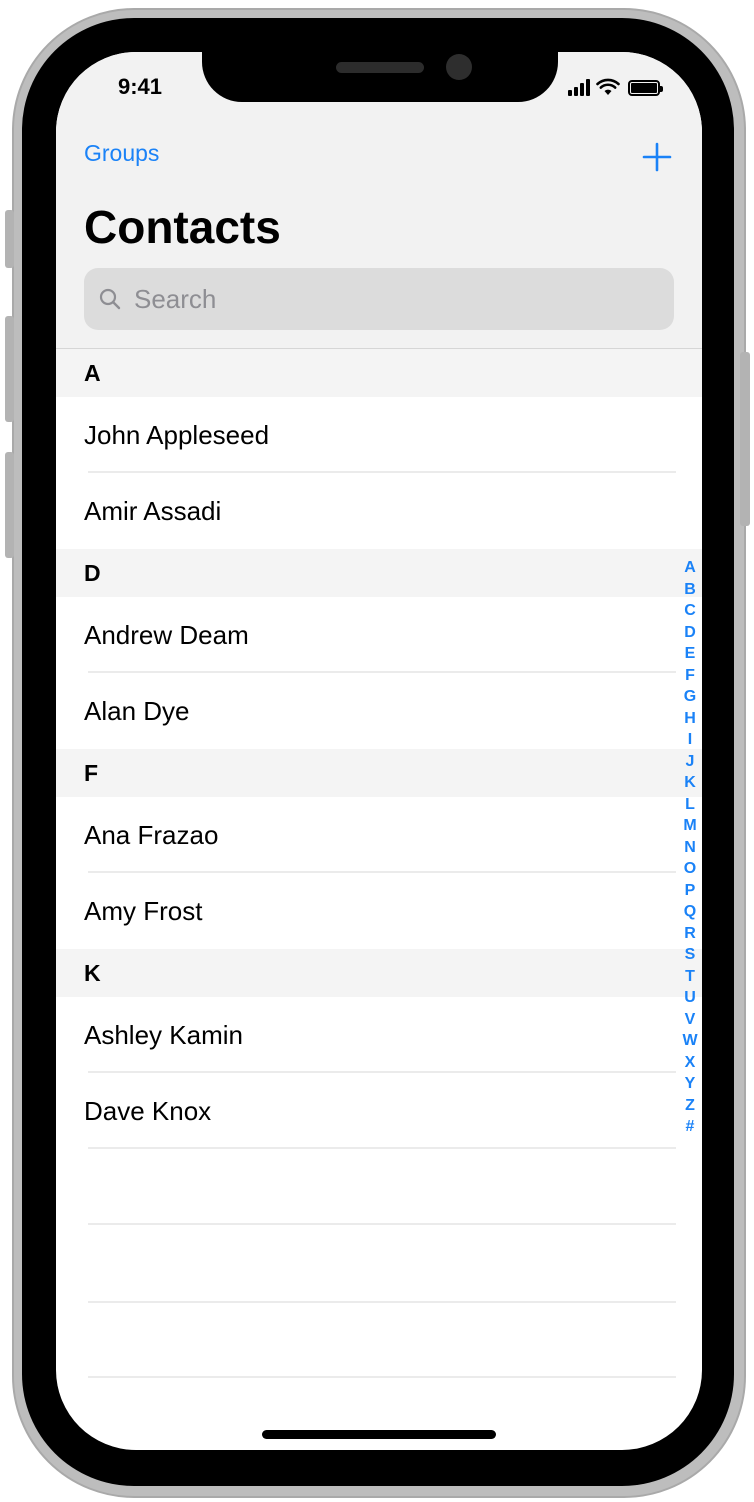 The image size is (754, 1502). I want to click on contact-row: Amy Frost, so click(379, 911).